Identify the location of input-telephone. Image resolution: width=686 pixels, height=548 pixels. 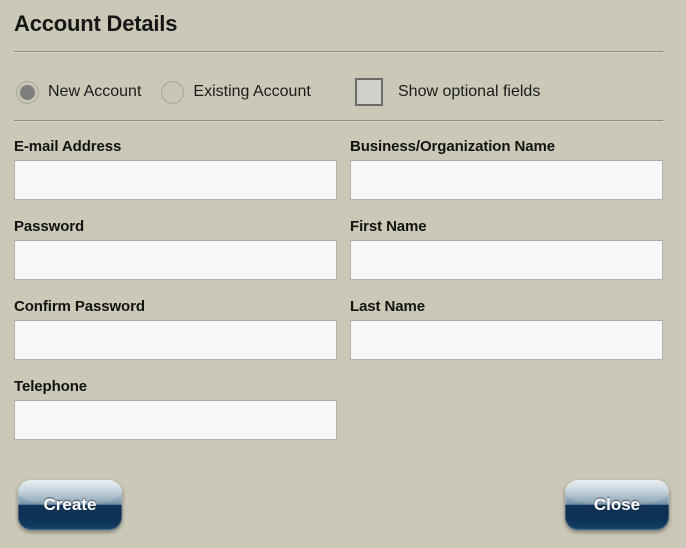
(175, 420).